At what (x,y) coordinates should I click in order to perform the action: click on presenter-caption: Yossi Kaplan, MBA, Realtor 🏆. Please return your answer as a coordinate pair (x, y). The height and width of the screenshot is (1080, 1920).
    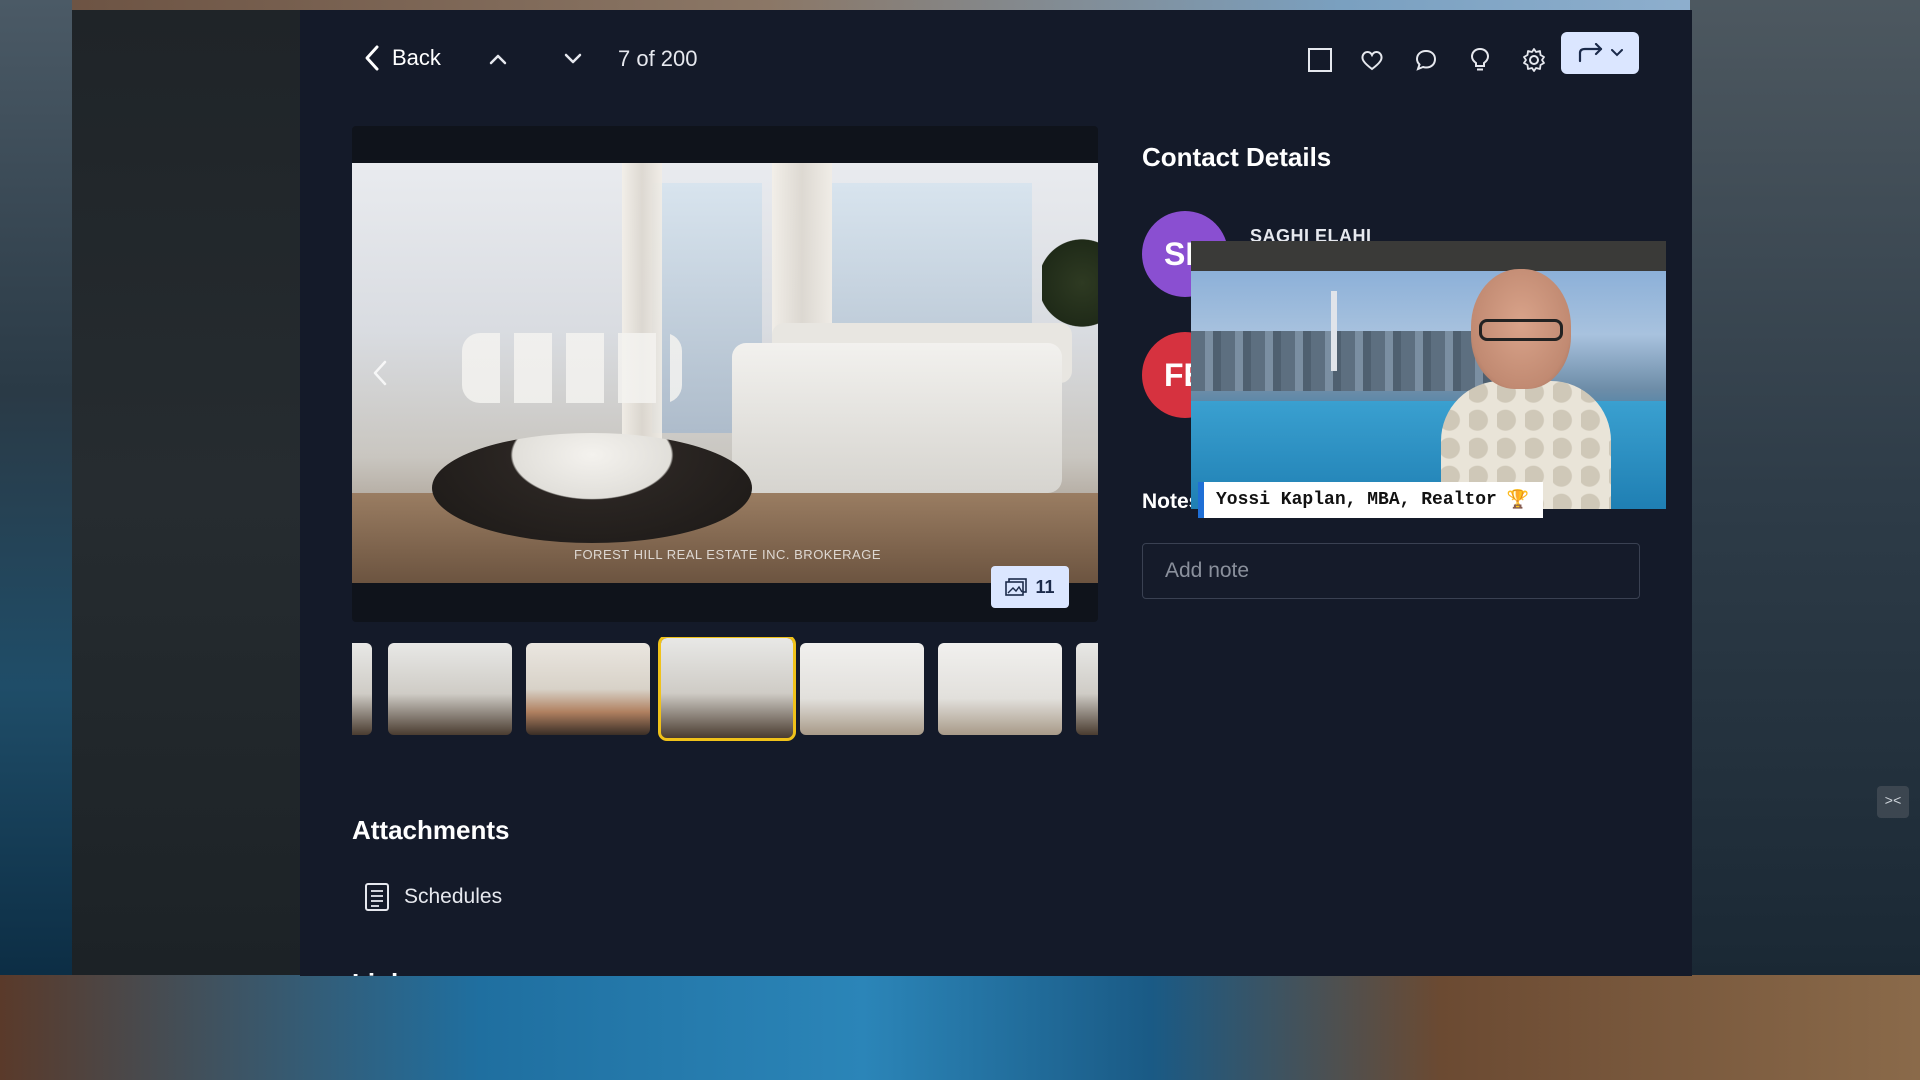
    Looking at the image, I should click on (1371, 500).